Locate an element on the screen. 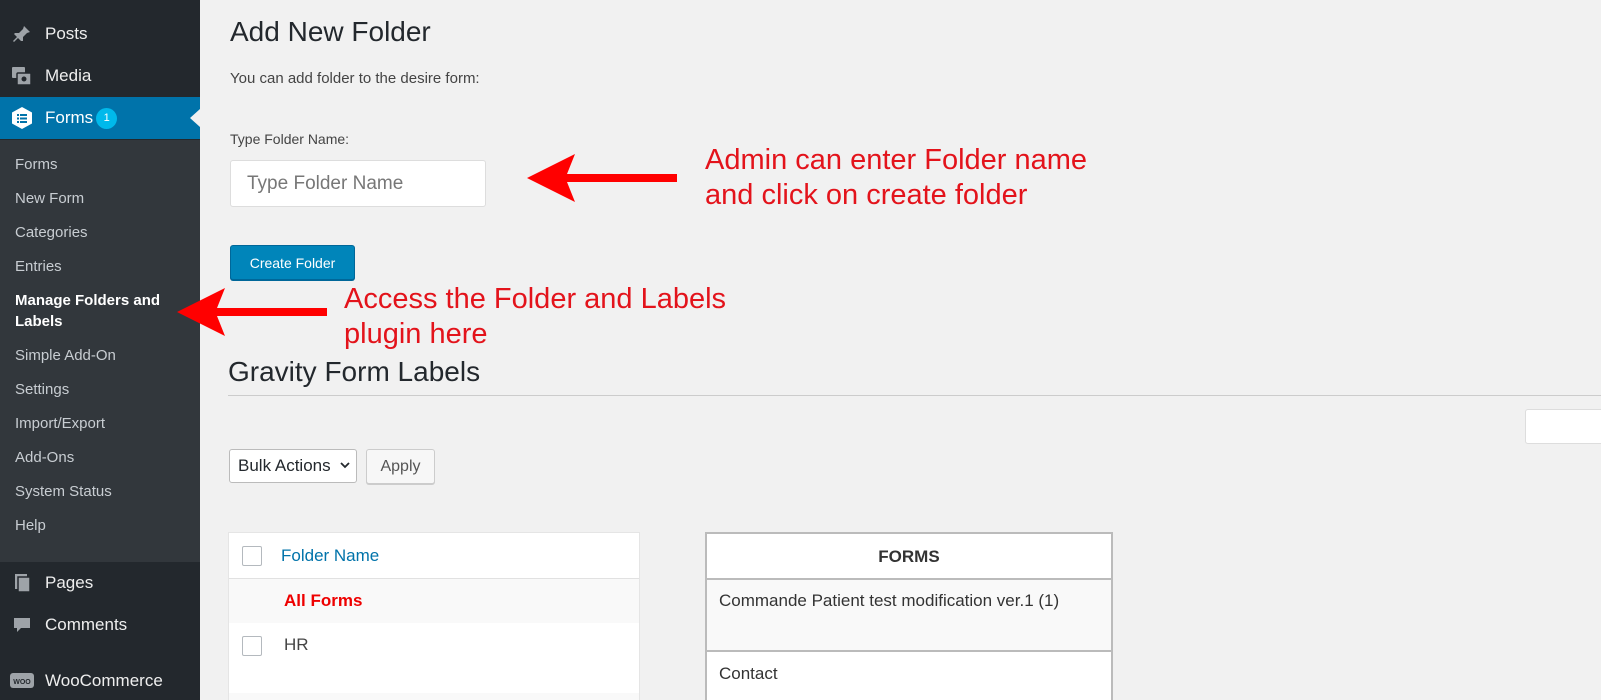 The height and width of the screenshot is (700, 1601). menu-label: Forms is located at coordinates (69, 117).